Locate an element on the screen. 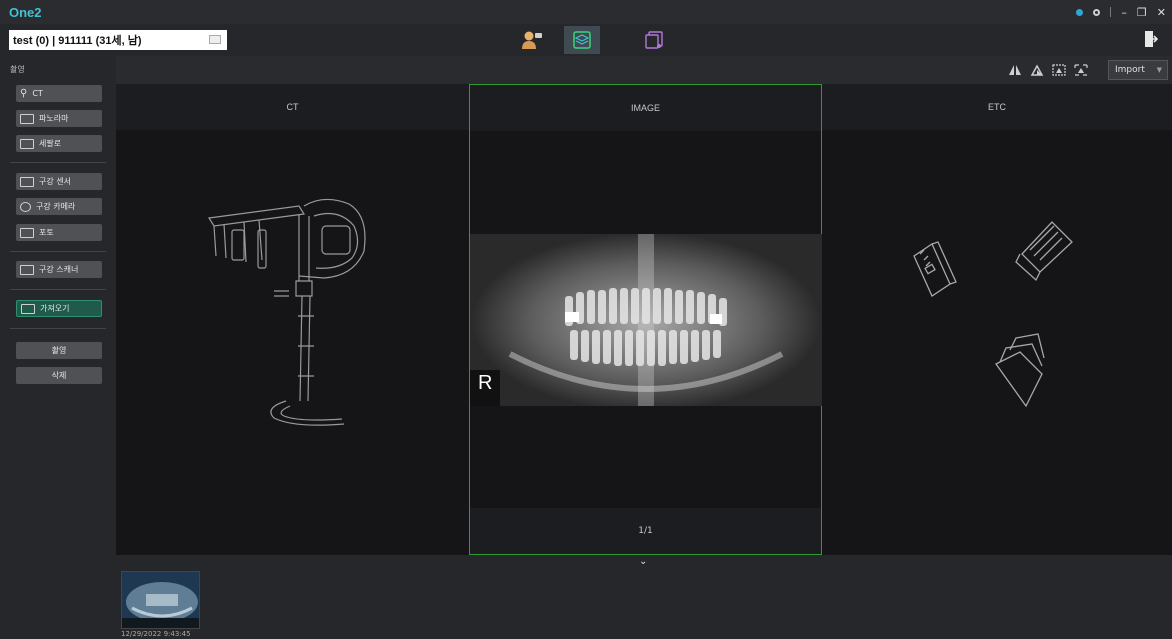 The height and width of the screenshot is (639, 1172). sidebar-item-intraoral-scanner: 구강 스캐너 is located at coordinates (59, 269).